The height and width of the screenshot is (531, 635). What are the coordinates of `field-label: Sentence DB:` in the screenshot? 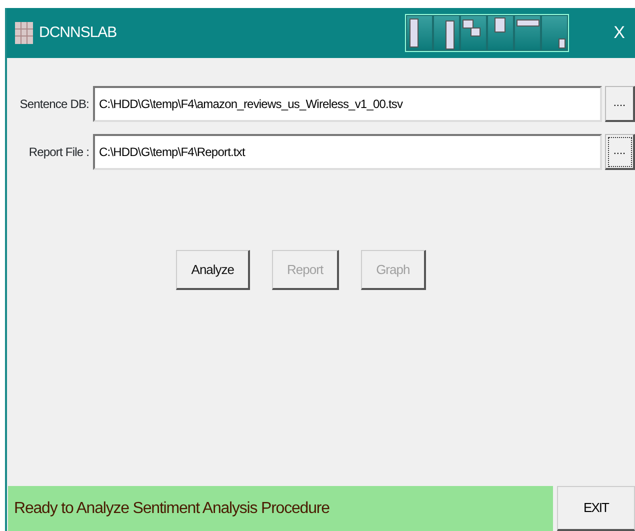 It's located at (54, 104).